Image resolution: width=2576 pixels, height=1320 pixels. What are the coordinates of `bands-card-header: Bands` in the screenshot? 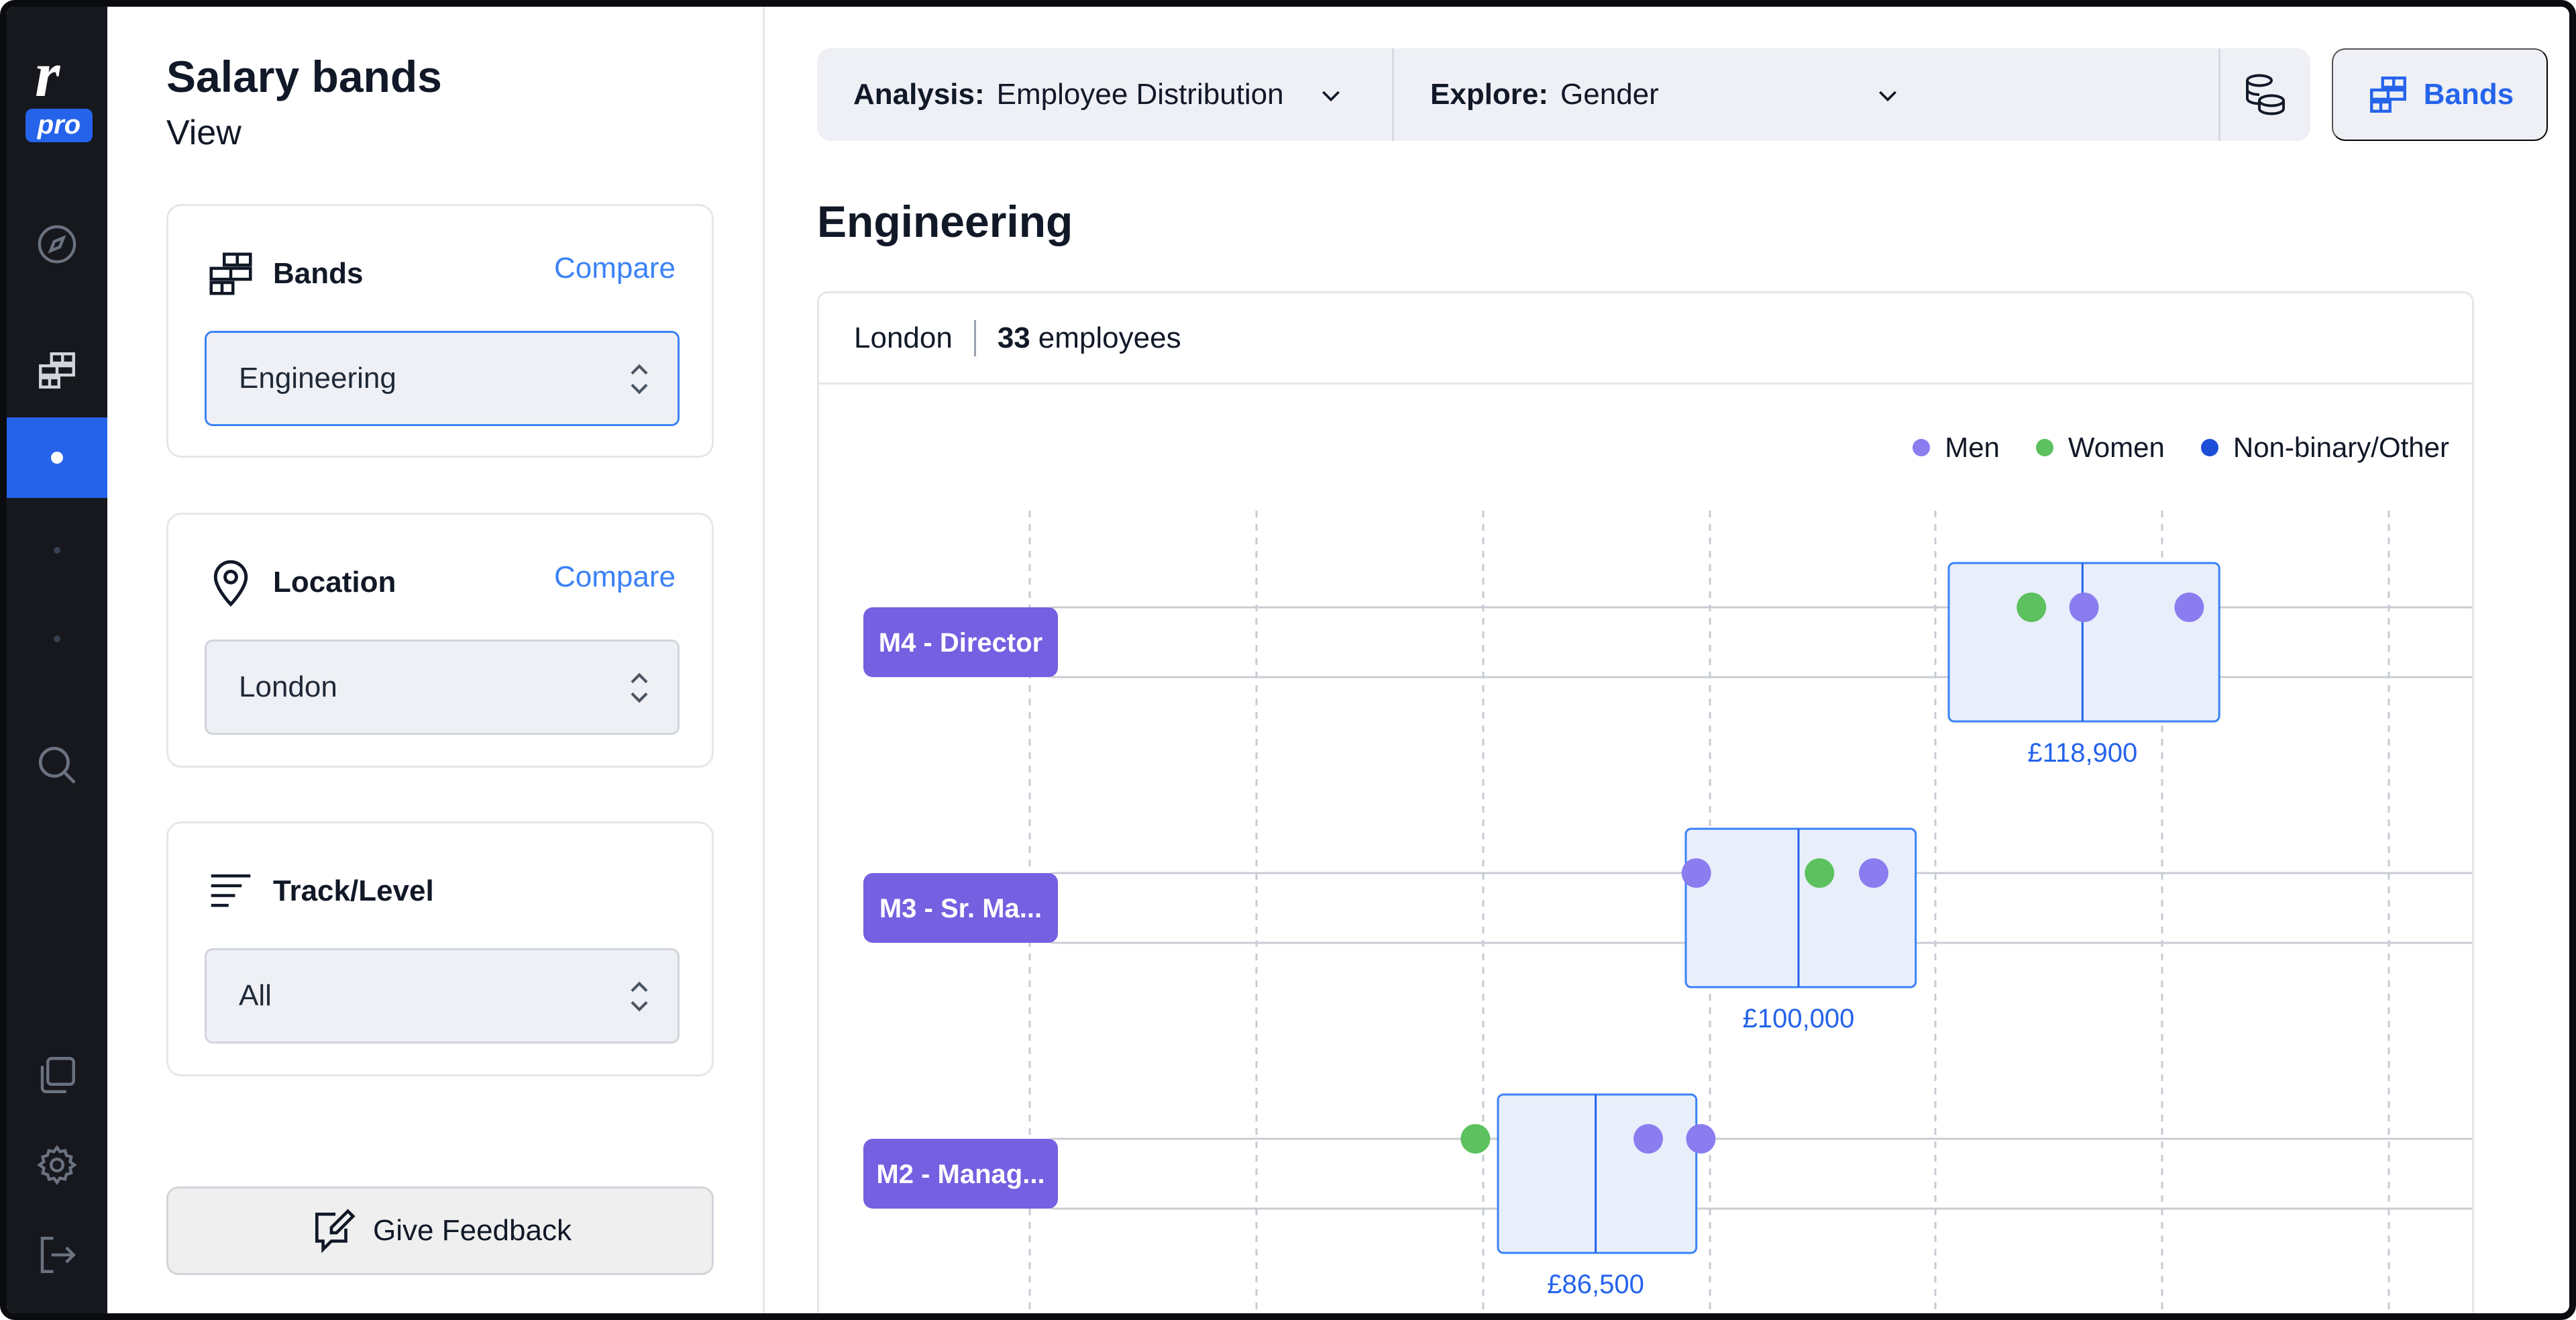 It's located at (284, 274).